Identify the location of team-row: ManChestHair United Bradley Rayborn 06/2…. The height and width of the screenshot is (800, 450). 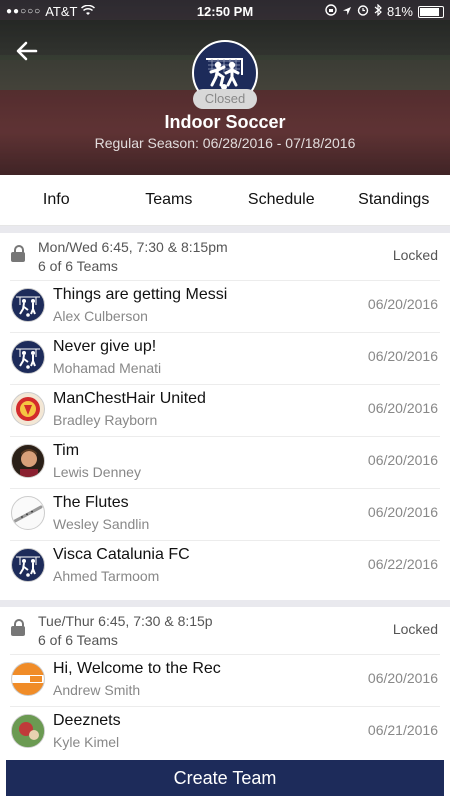
(225, 410).